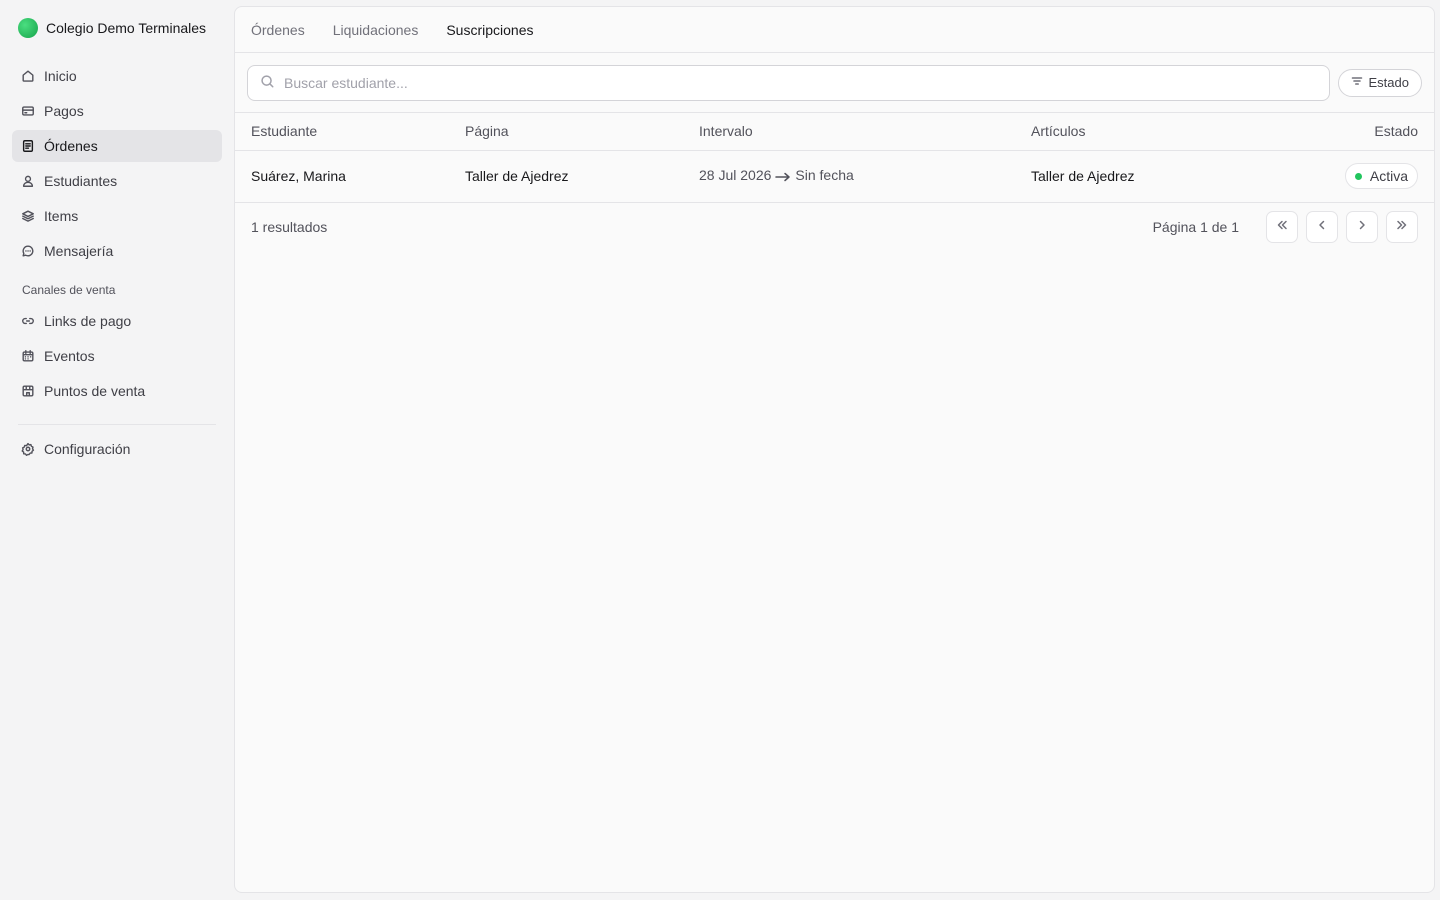 This screenshot has width=1440, height=900. I want to click on column-header-articulos: Artículos, so click(1133, 132).